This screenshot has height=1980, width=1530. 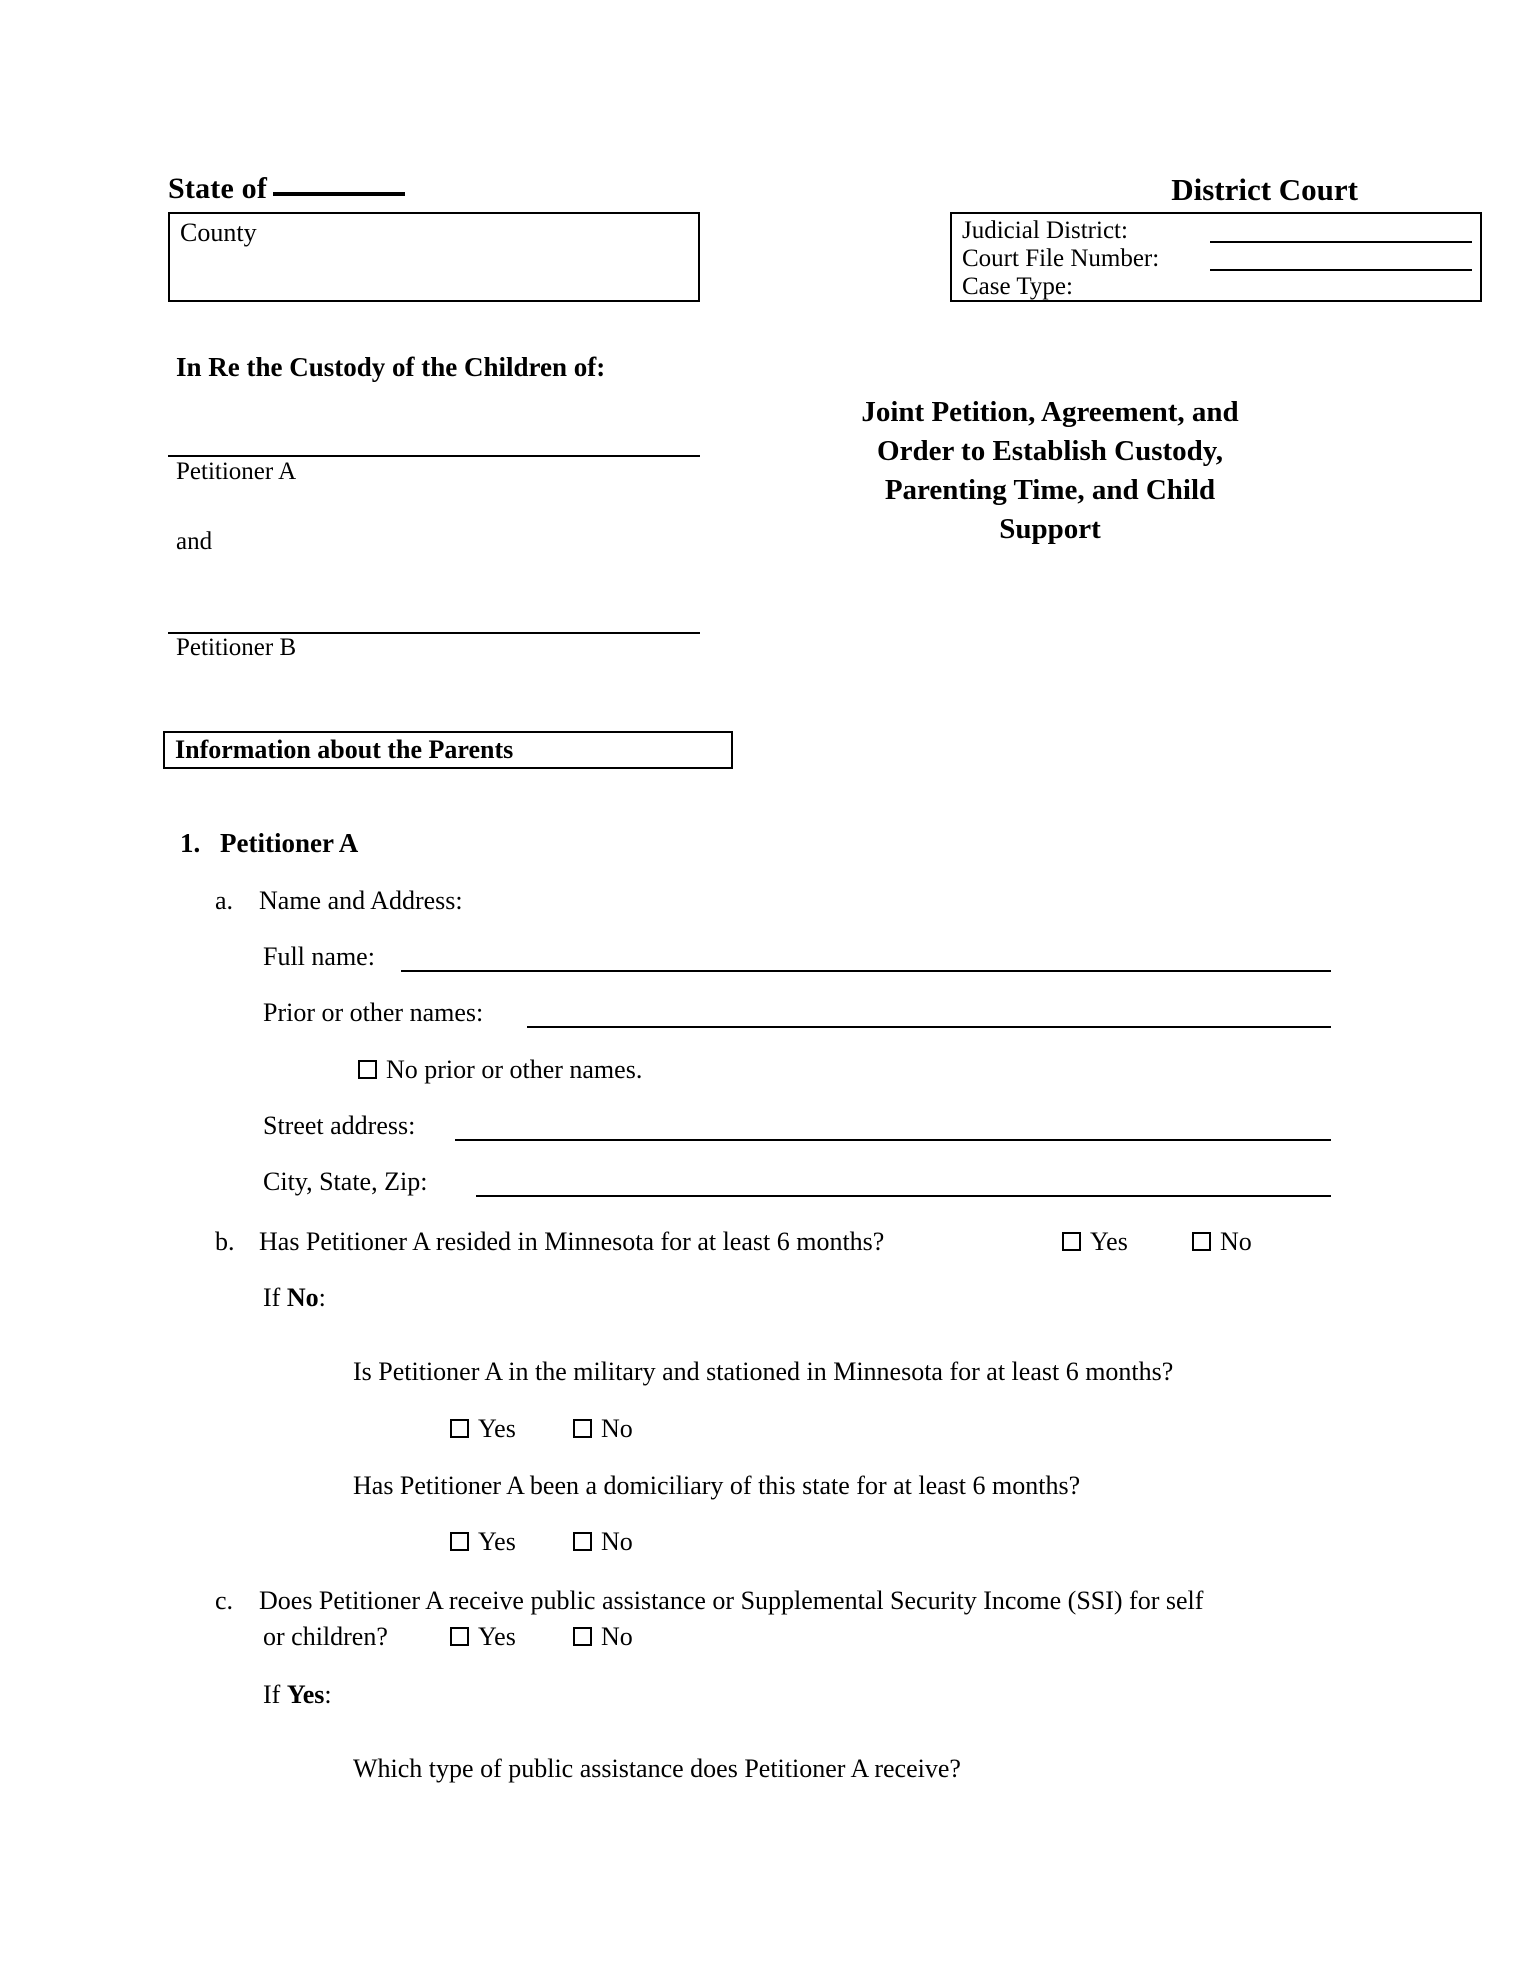 I want to click on item-1b-no-checkbox, so click(x=1201, y=1241).